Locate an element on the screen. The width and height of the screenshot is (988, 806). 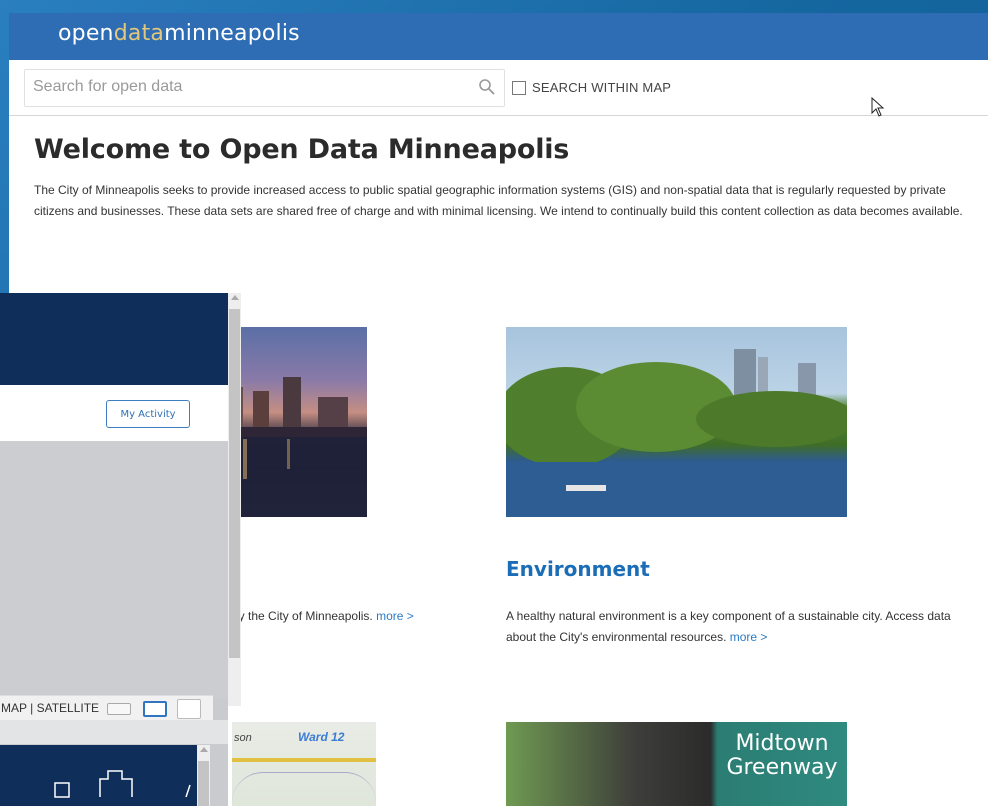
overlay-toolbar: My Activity is located at coordinates (114, 413).